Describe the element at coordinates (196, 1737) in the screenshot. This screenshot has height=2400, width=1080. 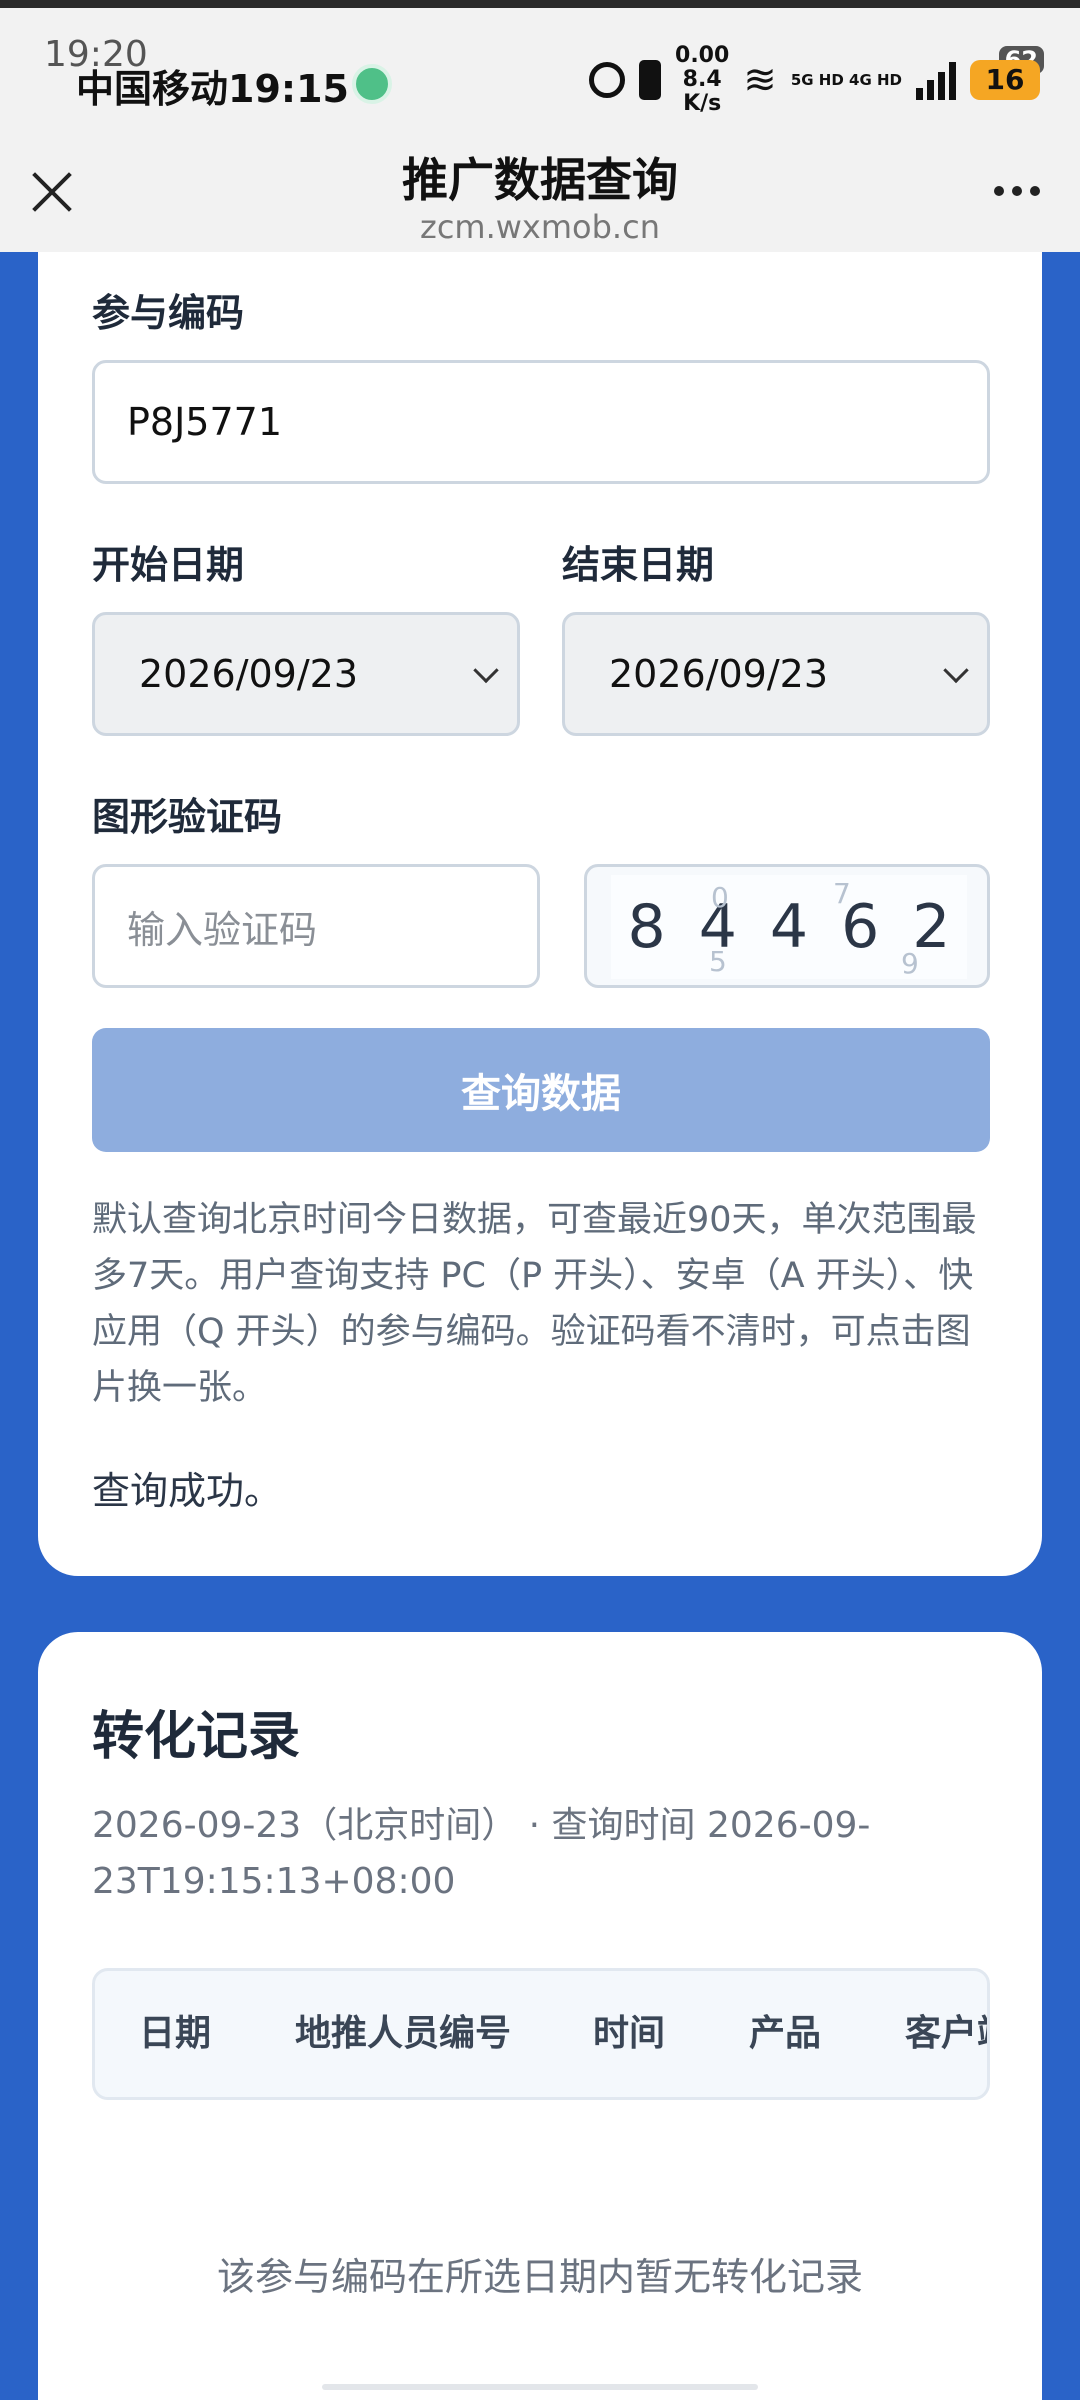
I see `records-title: 转化记录` at that location.